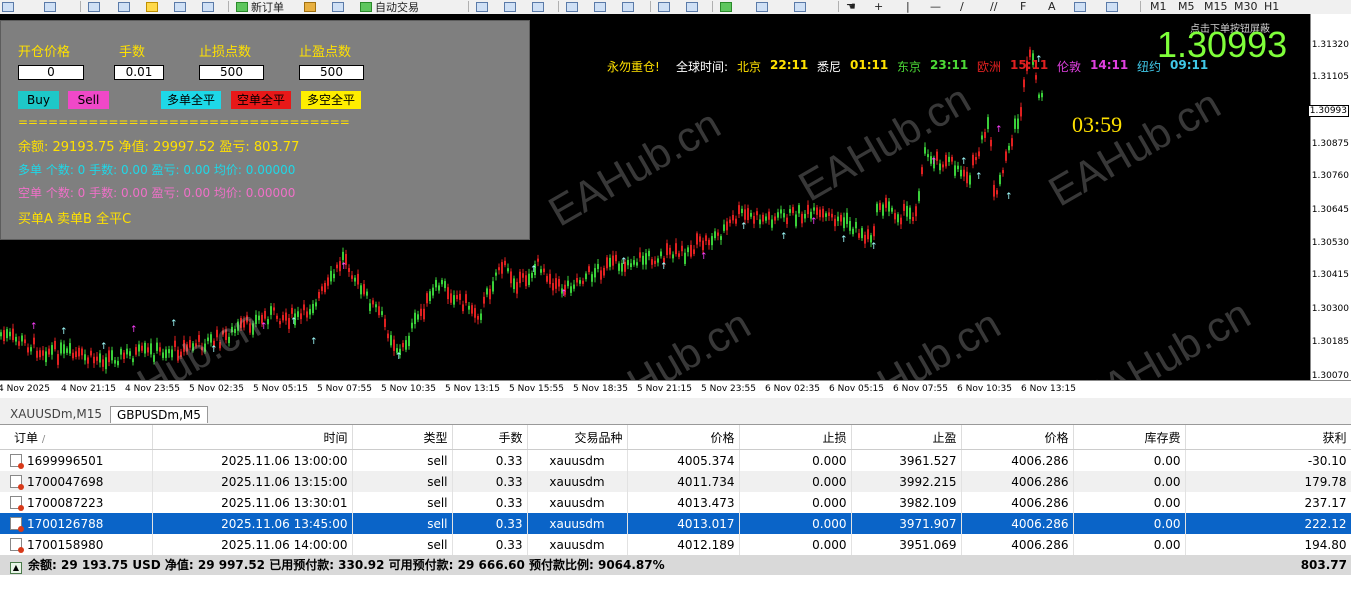 The image size is (1351, 607). Describe the element at coordinates (389, 7) in the screenshot. I see `auto-trading-button: 自动交易` at that location.